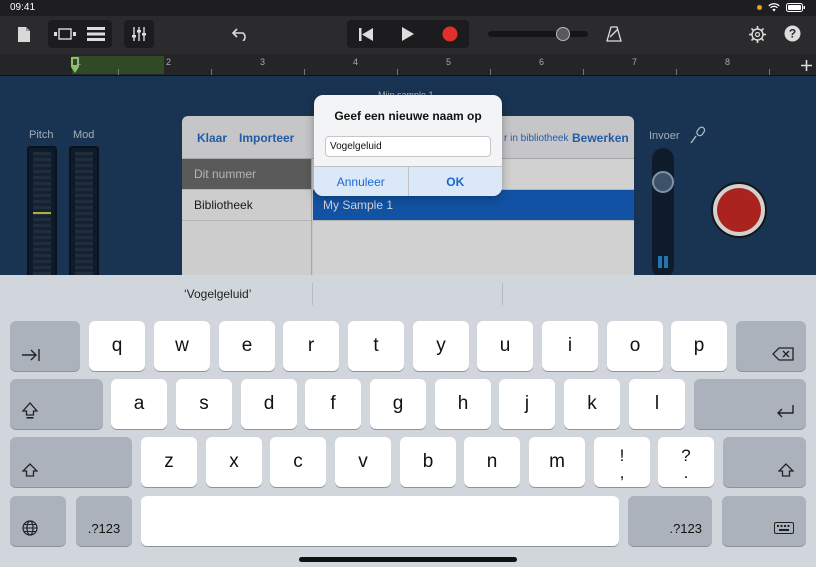 This screenshot has height=567, width=816. What do you see at coordinates (380, 521) in the screenshot?
I see `space-bar` at bounding box center [380, 521].